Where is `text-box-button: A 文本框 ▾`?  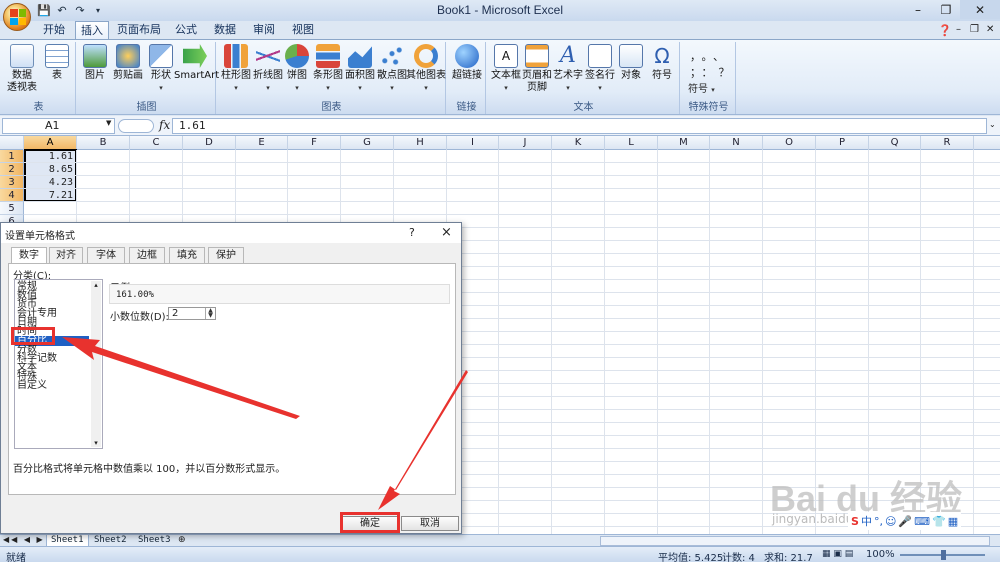
text-box-button: A 文本框 ▾ is located at coordinates (506, 69).